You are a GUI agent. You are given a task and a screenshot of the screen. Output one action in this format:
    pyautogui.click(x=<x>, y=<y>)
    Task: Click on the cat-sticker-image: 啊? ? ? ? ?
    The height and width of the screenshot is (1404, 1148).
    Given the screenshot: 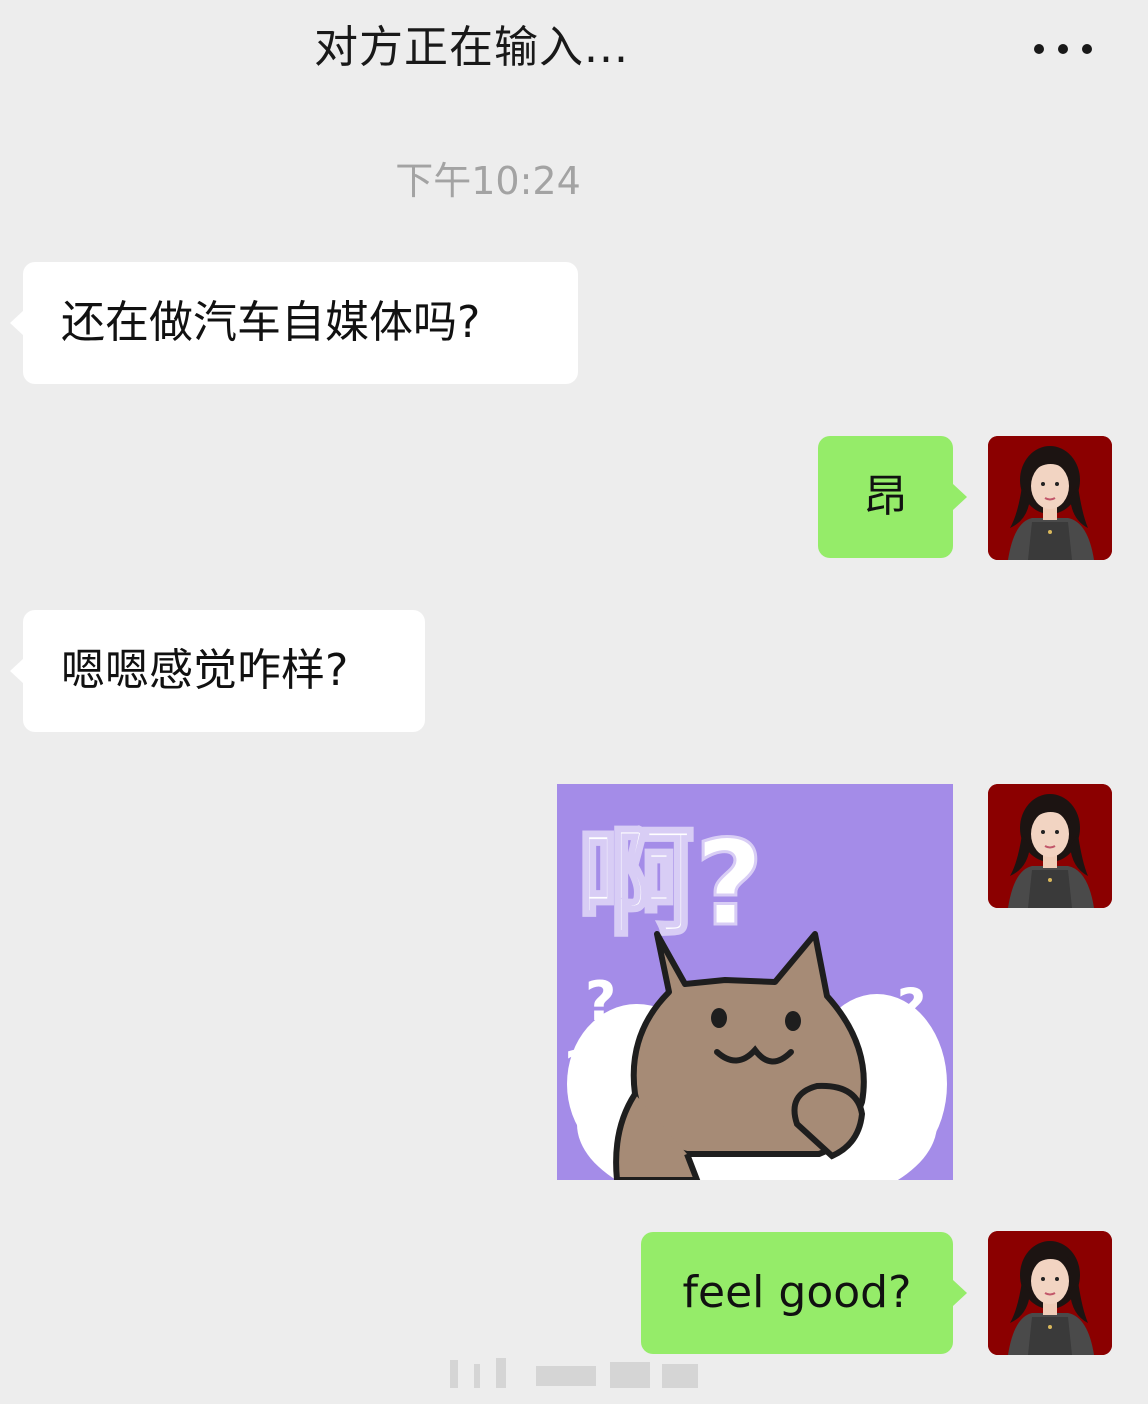 What is the action you would take?
    pyautogui.click(x=755, y=982)
    